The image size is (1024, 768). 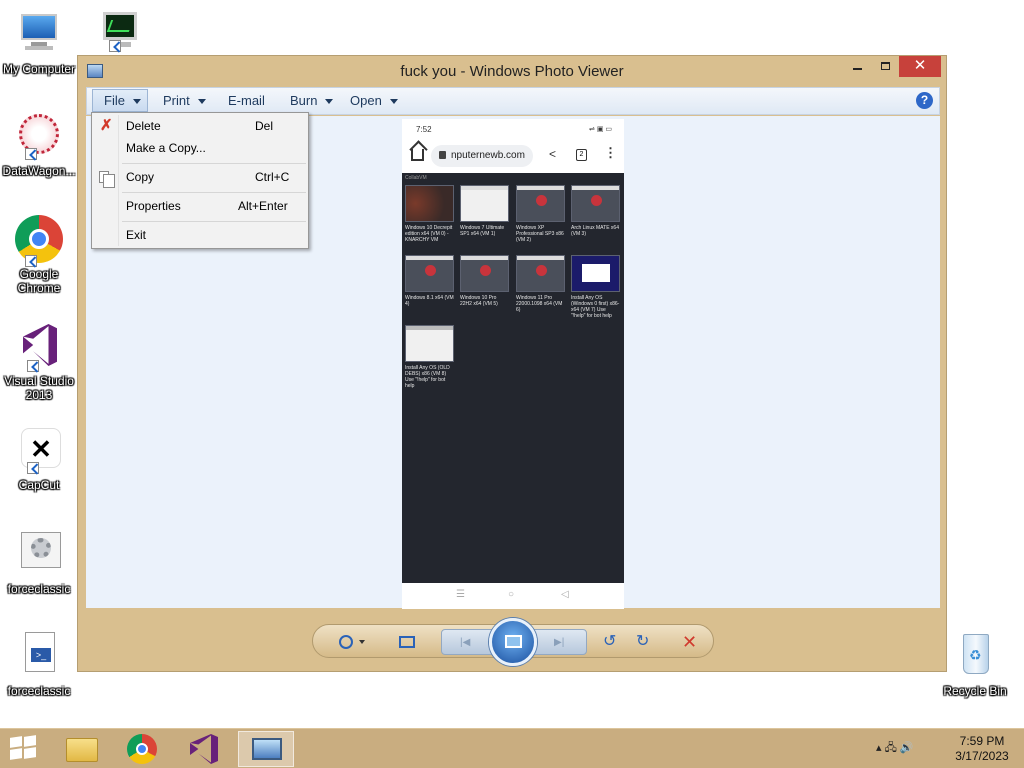 I want to click on file-menu-copy: Copy Ctrl+C, so click(x=200, y=177).